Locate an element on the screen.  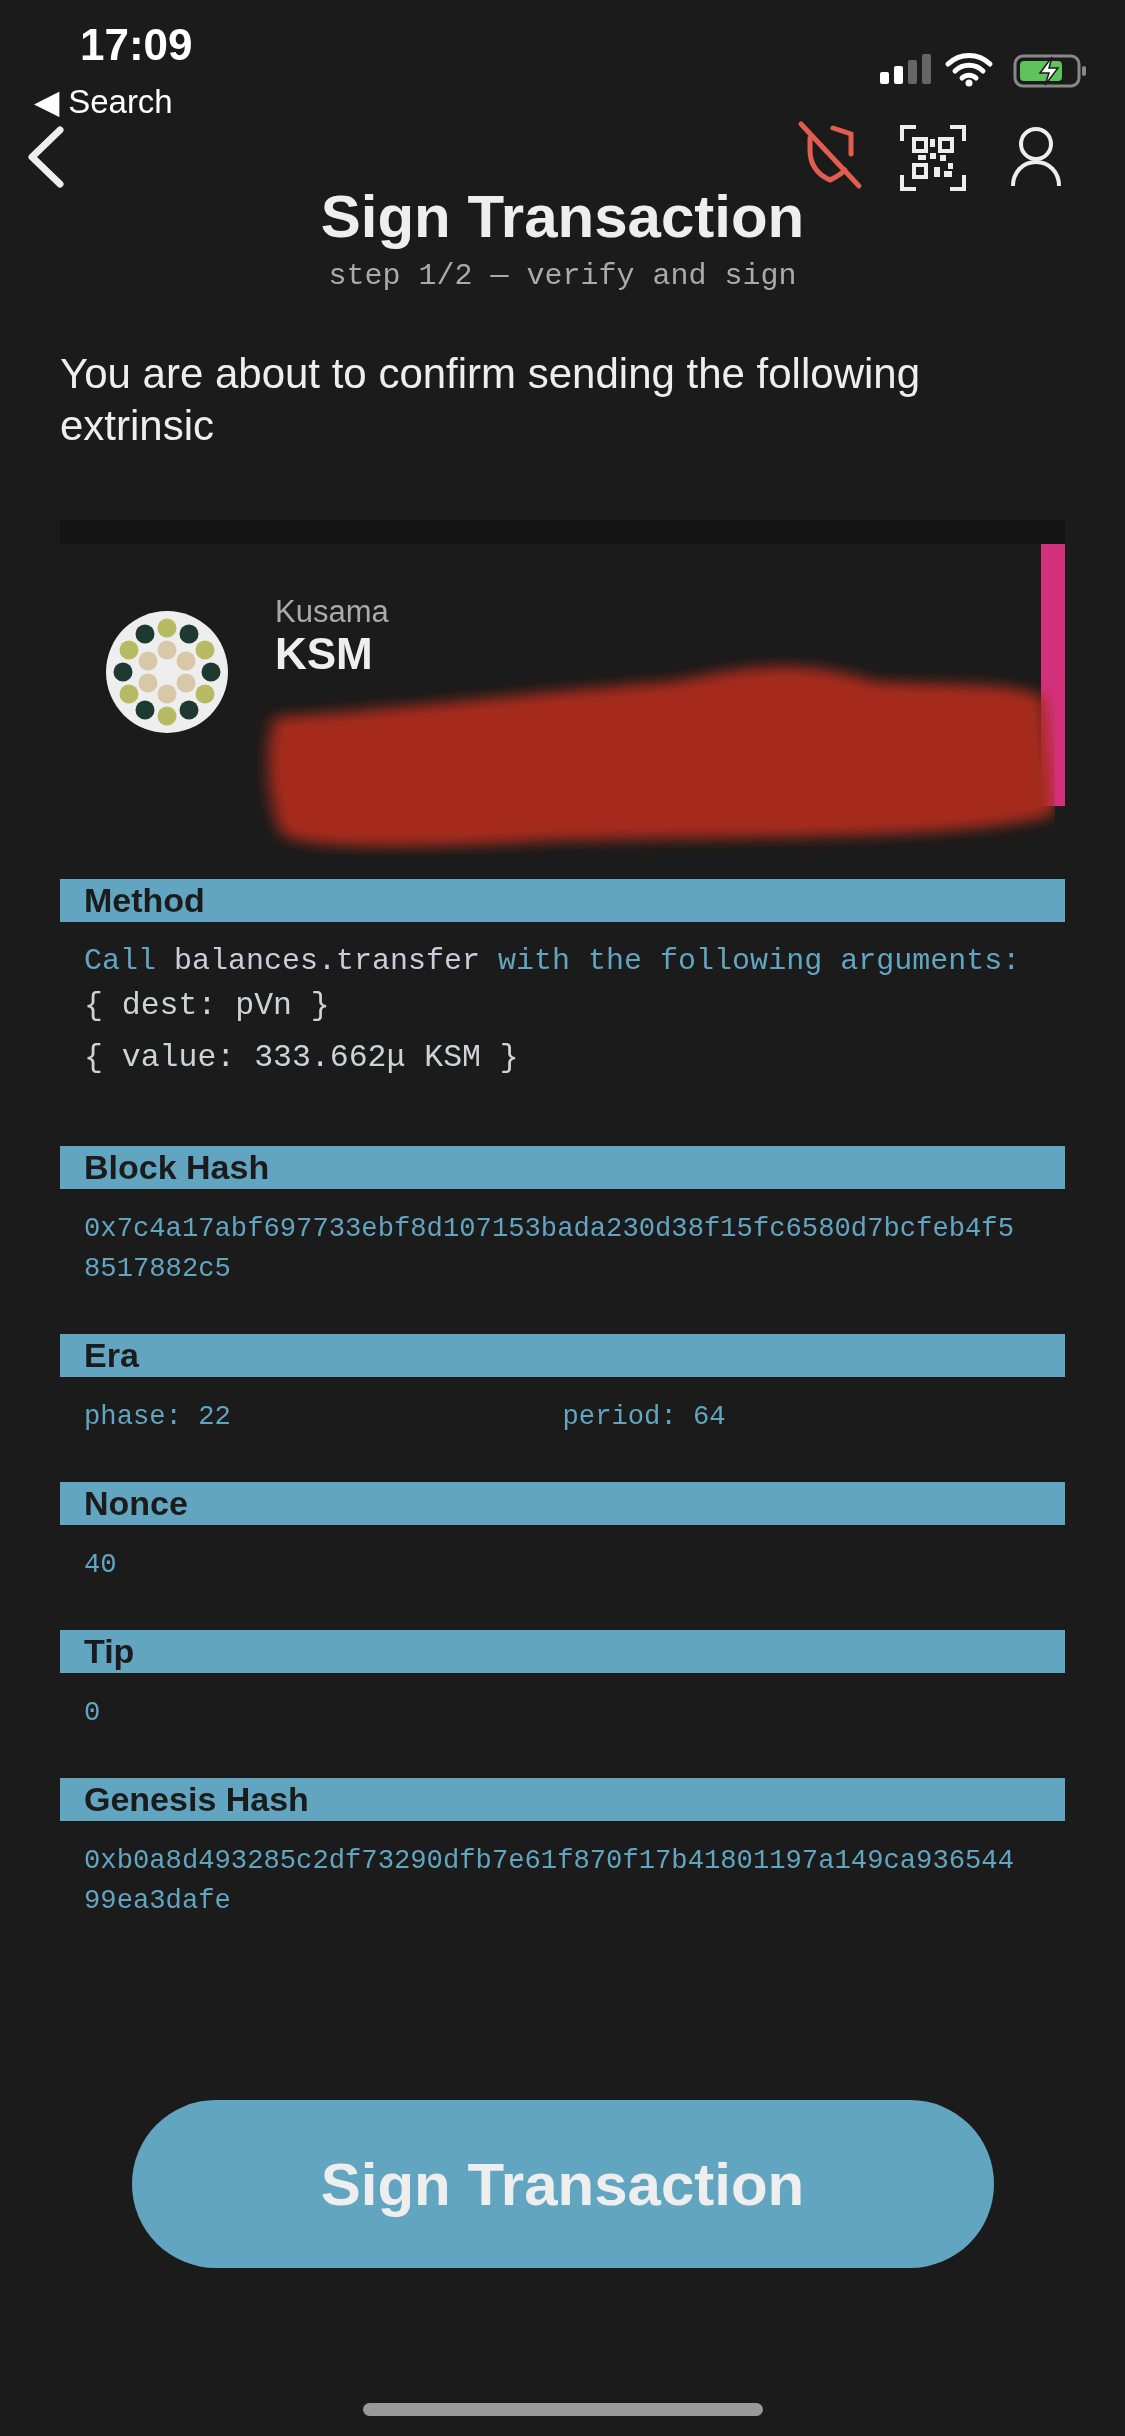
field-value: 0x7c4a17abf697733ebf8d107153bada230d38f15fc6580d7bcfeb4f58517882c5 is located at coordinates (549, 1249).